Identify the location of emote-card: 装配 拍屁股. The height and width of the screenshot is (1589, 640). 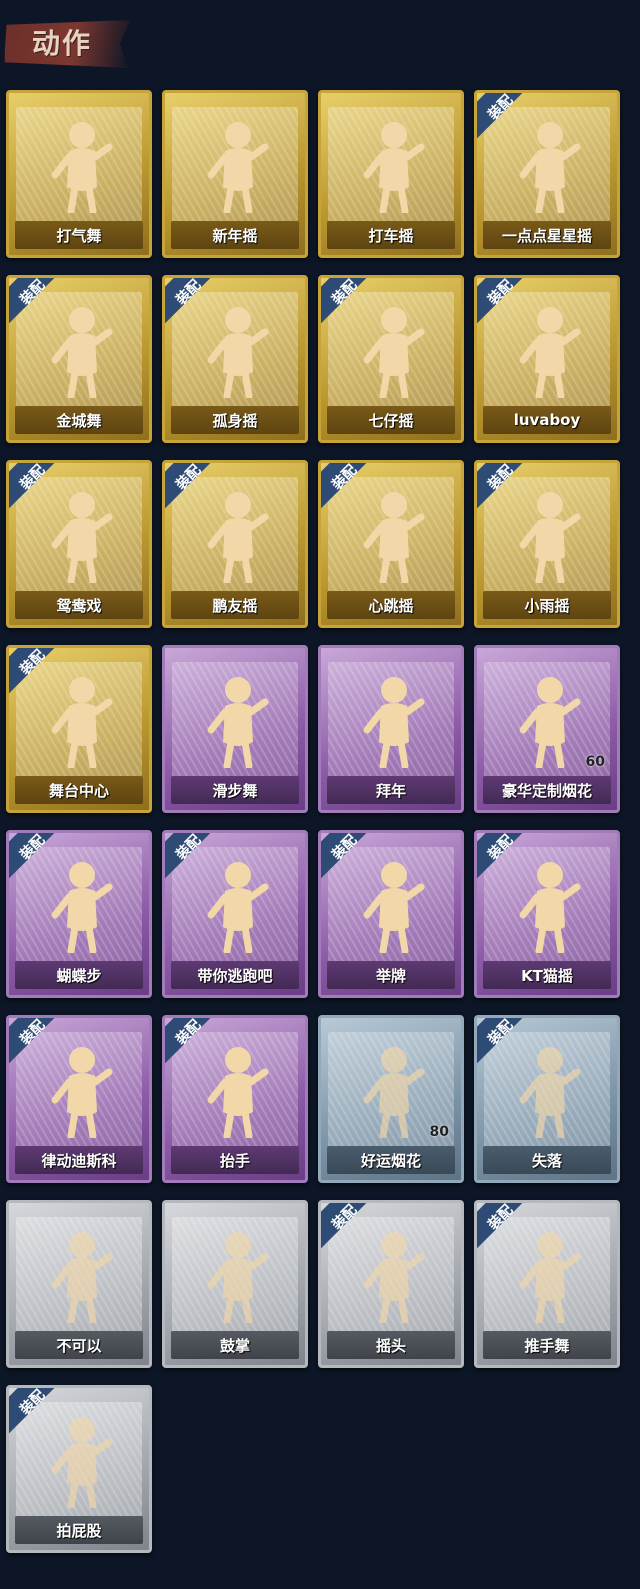
(79, 1469).